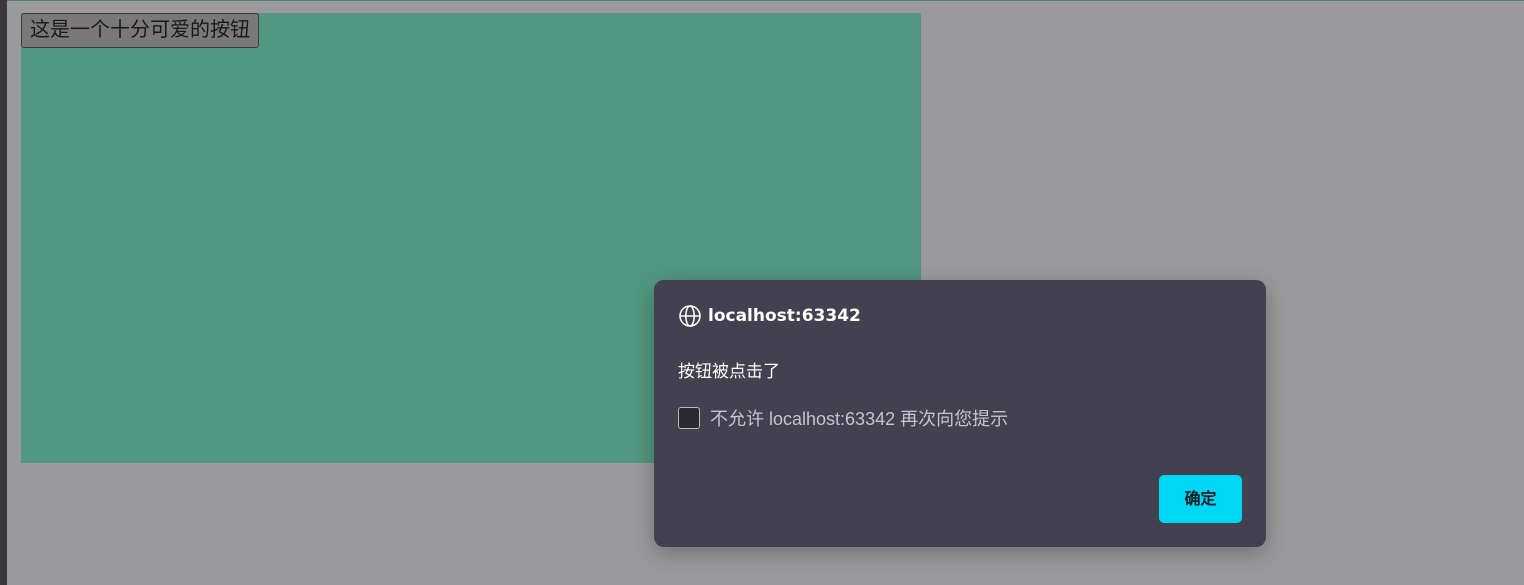  I want to click on ok-button: 确定, so click(1200, 499).